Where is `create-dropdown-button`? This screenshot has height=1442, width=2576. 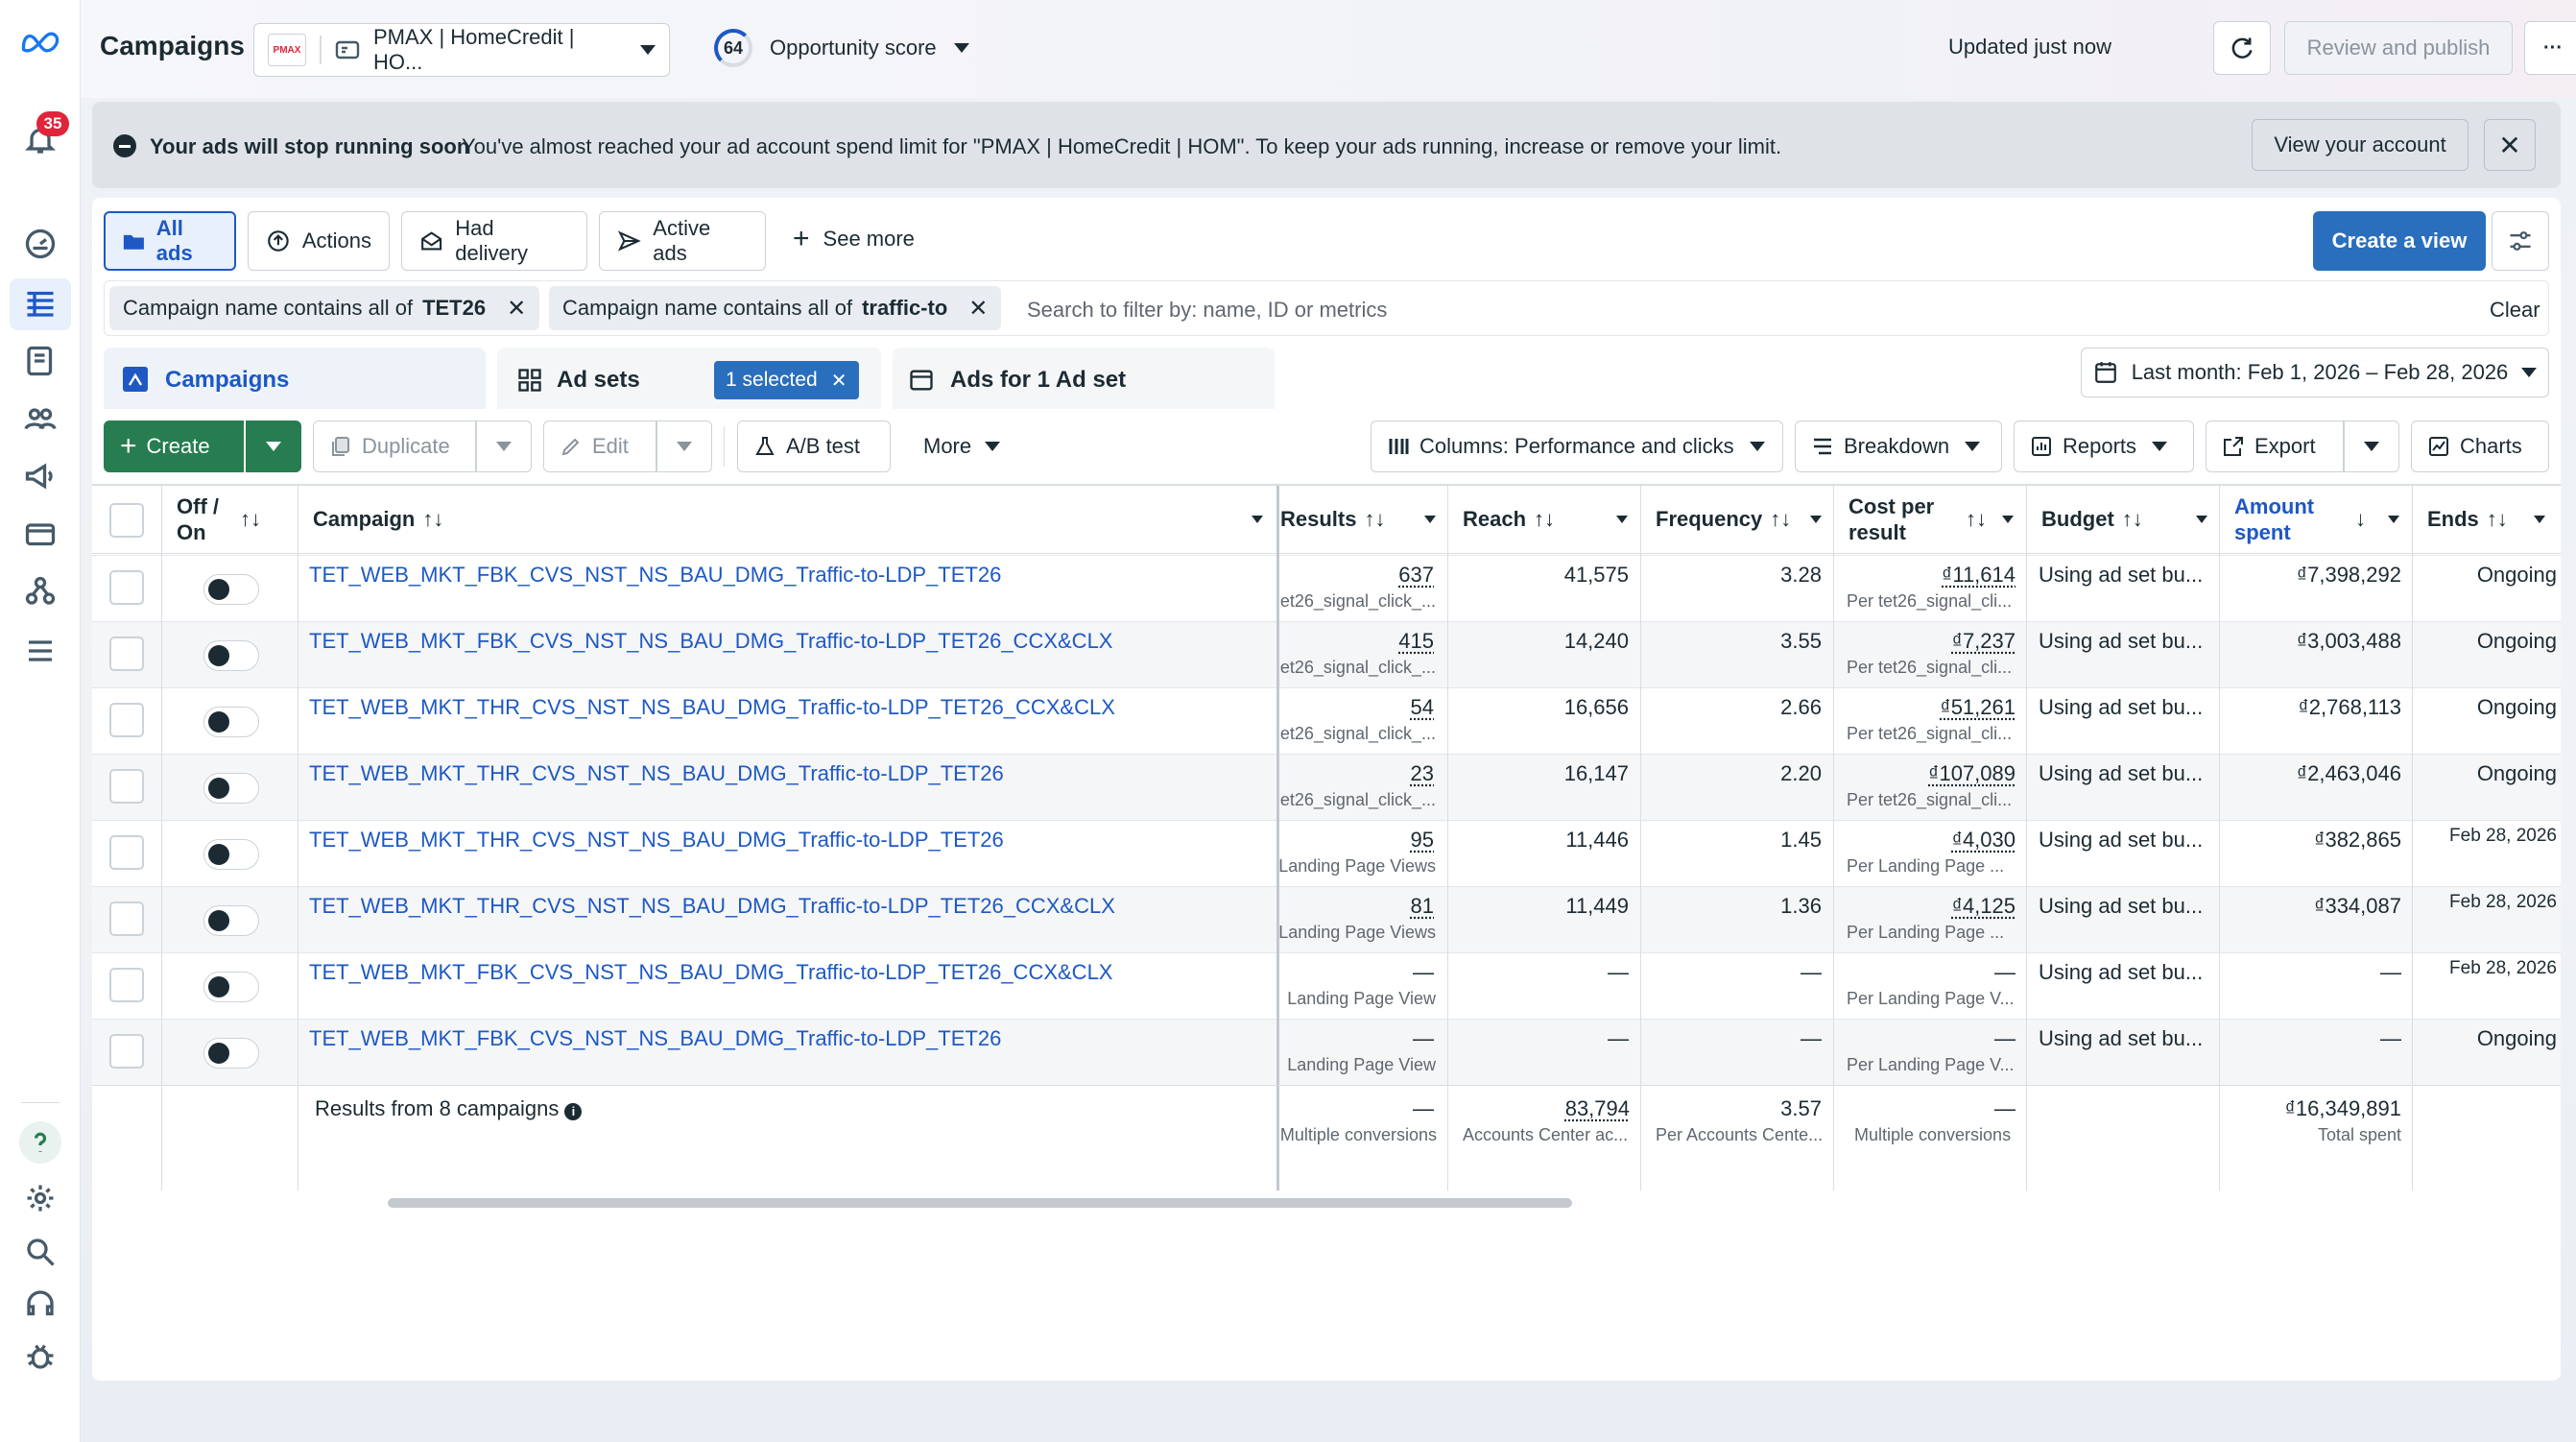 create-dropdown-button is located at coordinates (273, 446).